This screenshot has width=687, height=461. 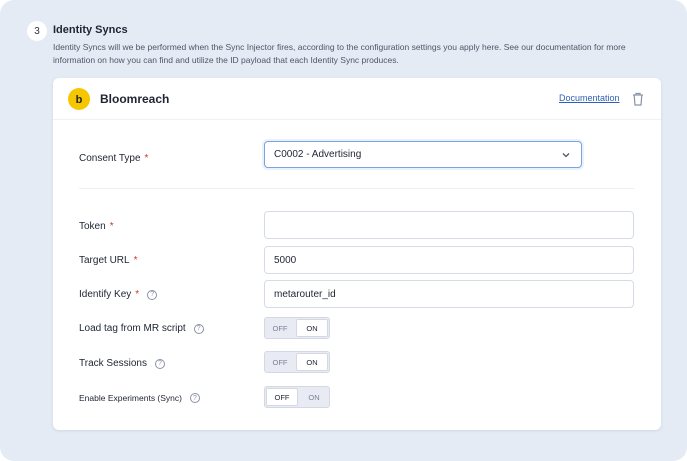 I want to click on documentation-link: Documentation, so click(x=589, y=98).